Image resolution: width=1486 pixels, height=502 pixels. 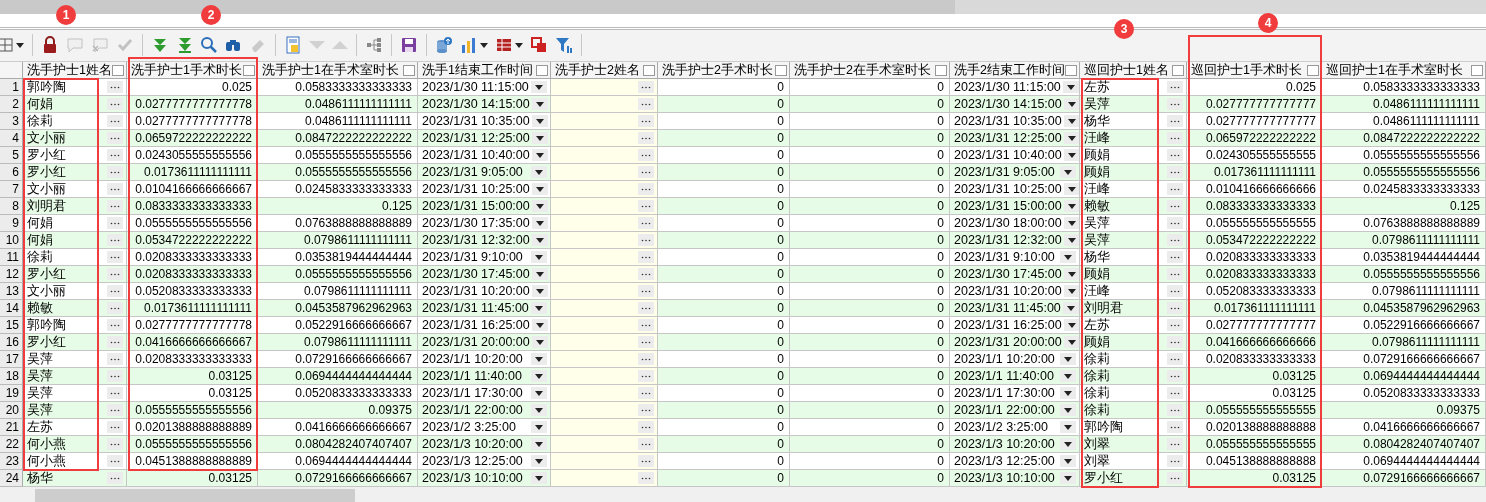 What do you see at coordinates (724, 70) in the screenshot?
I see `column-header: 洗手护士2手术时长` at bounding box center [724, 70].